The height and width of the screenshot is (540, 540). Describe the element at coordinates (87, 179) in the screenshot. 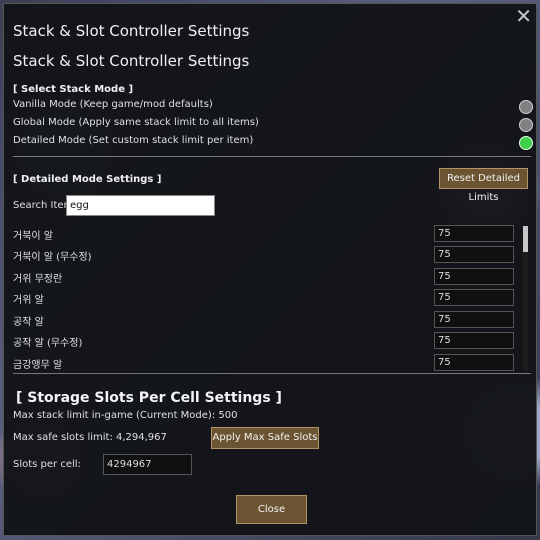

I see `detailed-section-label: [ Detailed Mode Settings ]` at that location.